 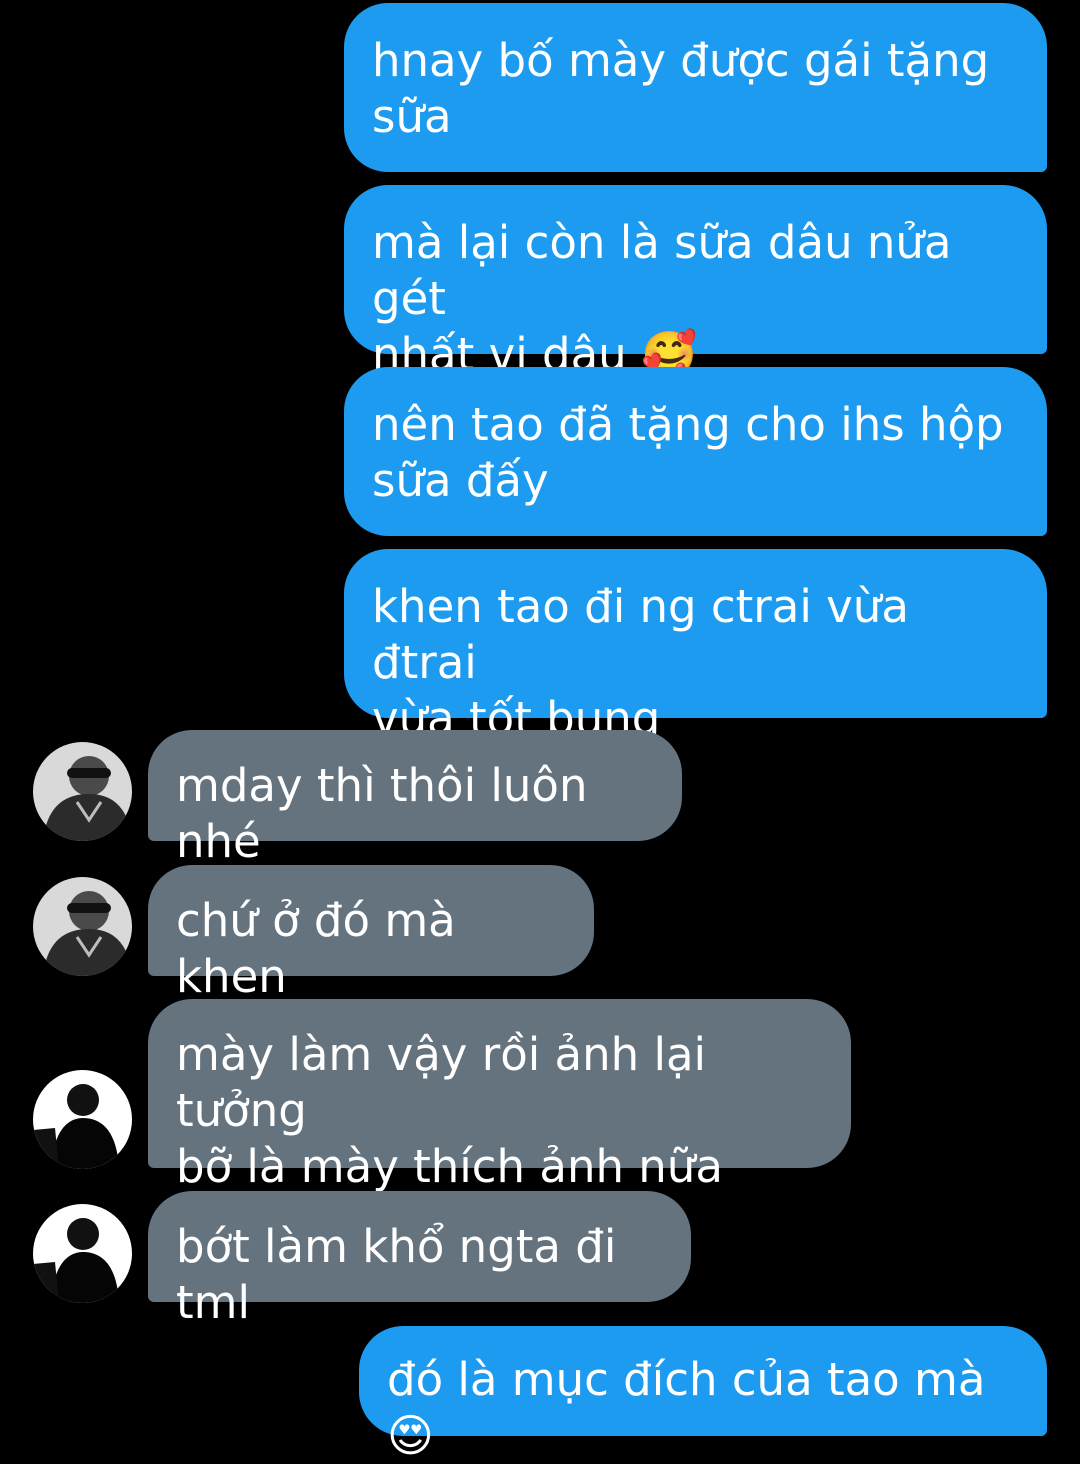 What do you see at coordinates (371, 934) in the screenshot?
I see `received-message-bubble: chứ ở đó mà khen` at bounding box center [371, 934].